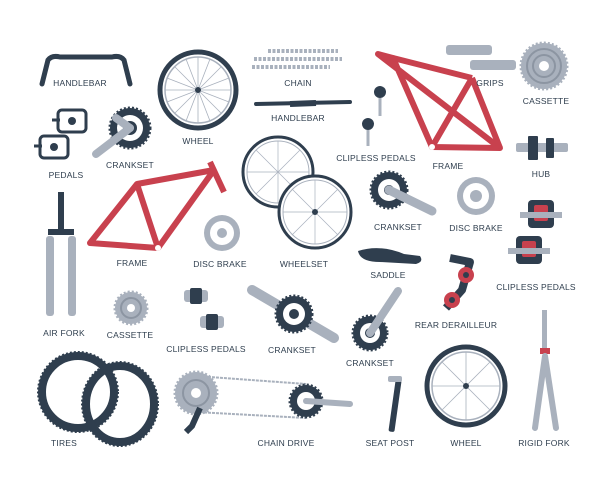  Describe the element at coordinates (66, 175) in the screenshot. I see `label-pedals: PEDALS` at that location.